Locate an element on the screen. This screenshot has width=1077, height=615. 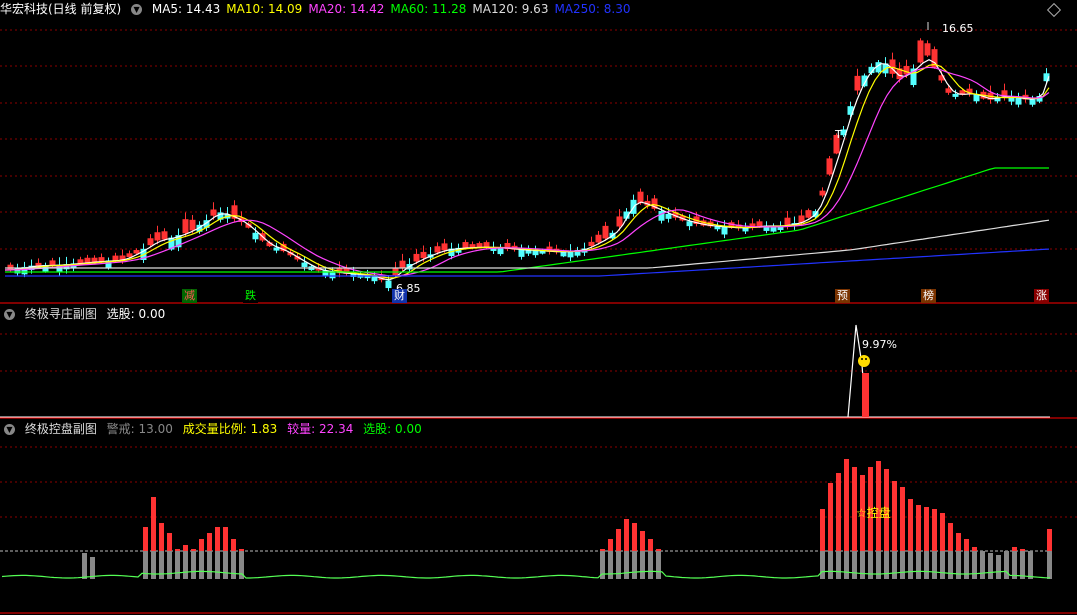
signal-tag: 减 is located at coordinates (189, 296).